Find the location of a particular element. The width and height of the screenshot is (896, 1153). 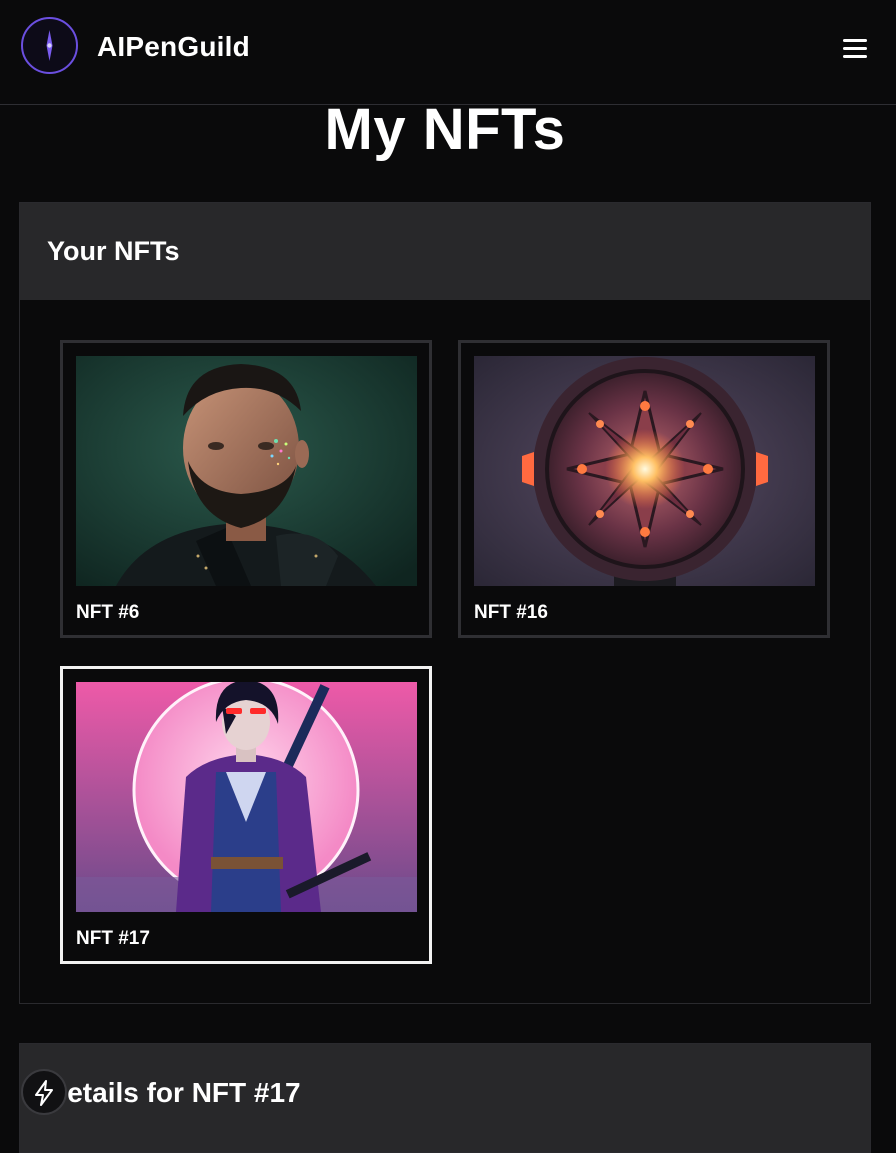

top-navigation-bar: AIPenGuild is located at coordinates (448, 52).